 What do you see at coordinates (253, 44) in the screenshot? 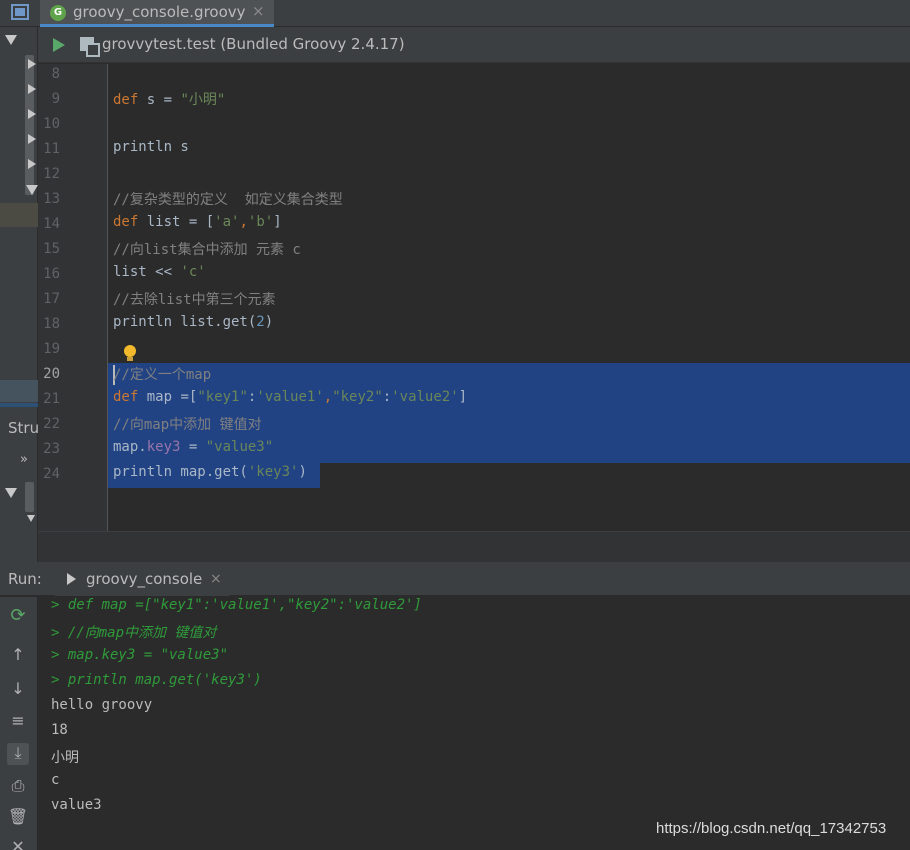
I see `run-configuration-label: grovvytest.test (Bundled Groovy 2.4.17)` at bounding box center [253, 44].